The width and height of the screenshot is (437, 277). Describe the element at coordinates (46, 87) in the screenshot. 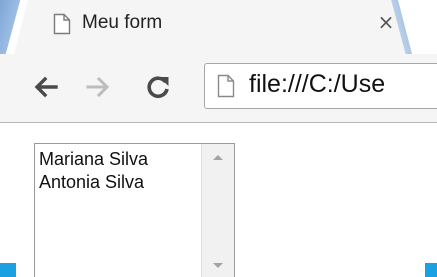

I see `back-arrow-icon` at that location.